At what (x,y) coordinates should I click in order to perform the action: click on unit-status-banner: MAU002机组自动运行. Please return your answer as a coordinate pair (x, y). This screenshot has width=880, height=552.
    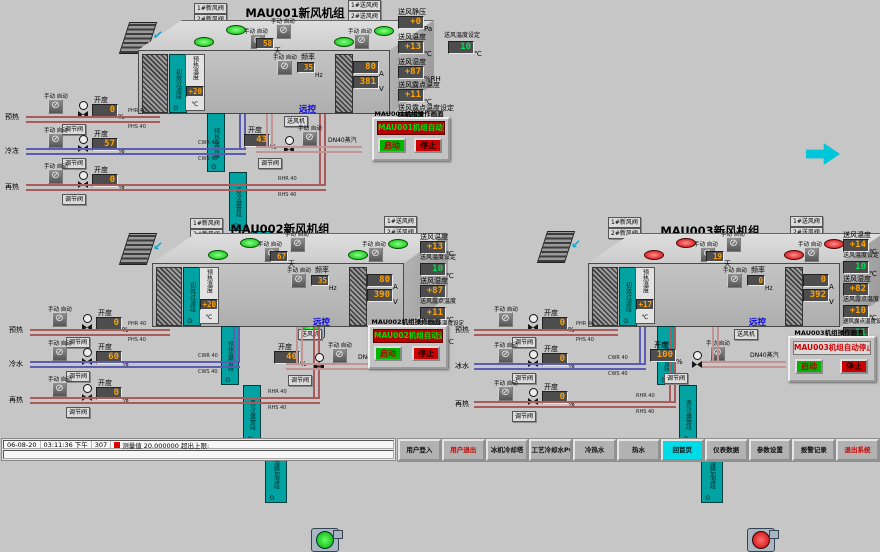
    Looking at the image, I should click on (408, 336).